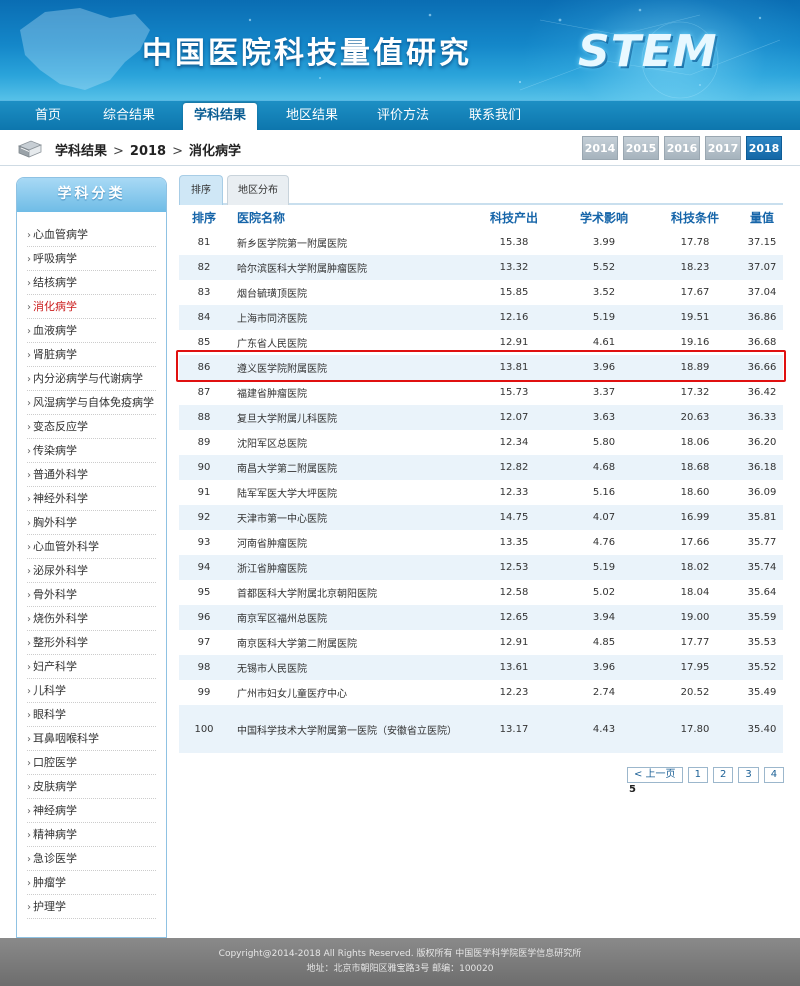 This screenshot has height=986, width=800. Describe the element at coordinates (514, 392) in the screenshot. I see `cell-sci-output: 15.73` at that location.